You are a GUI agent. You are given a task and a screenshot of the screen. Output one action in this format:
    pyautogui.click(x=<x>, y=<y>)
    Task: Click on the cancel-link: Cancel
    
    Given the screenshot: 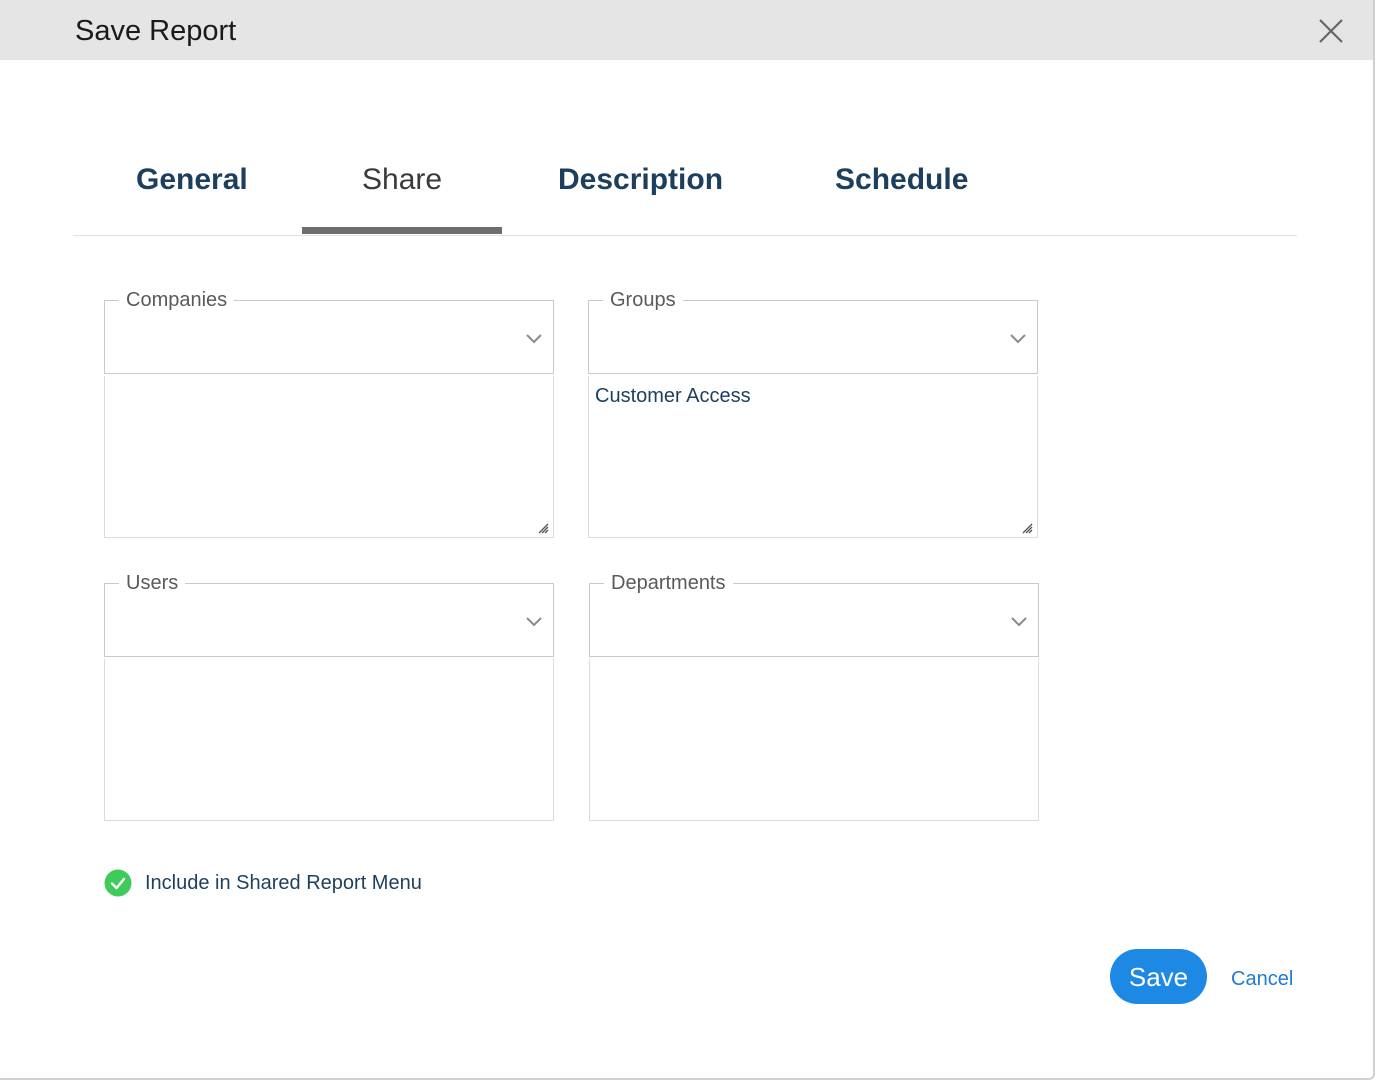 What is the action you would take?
    pyautogui.click(x=1262, y=979)
    